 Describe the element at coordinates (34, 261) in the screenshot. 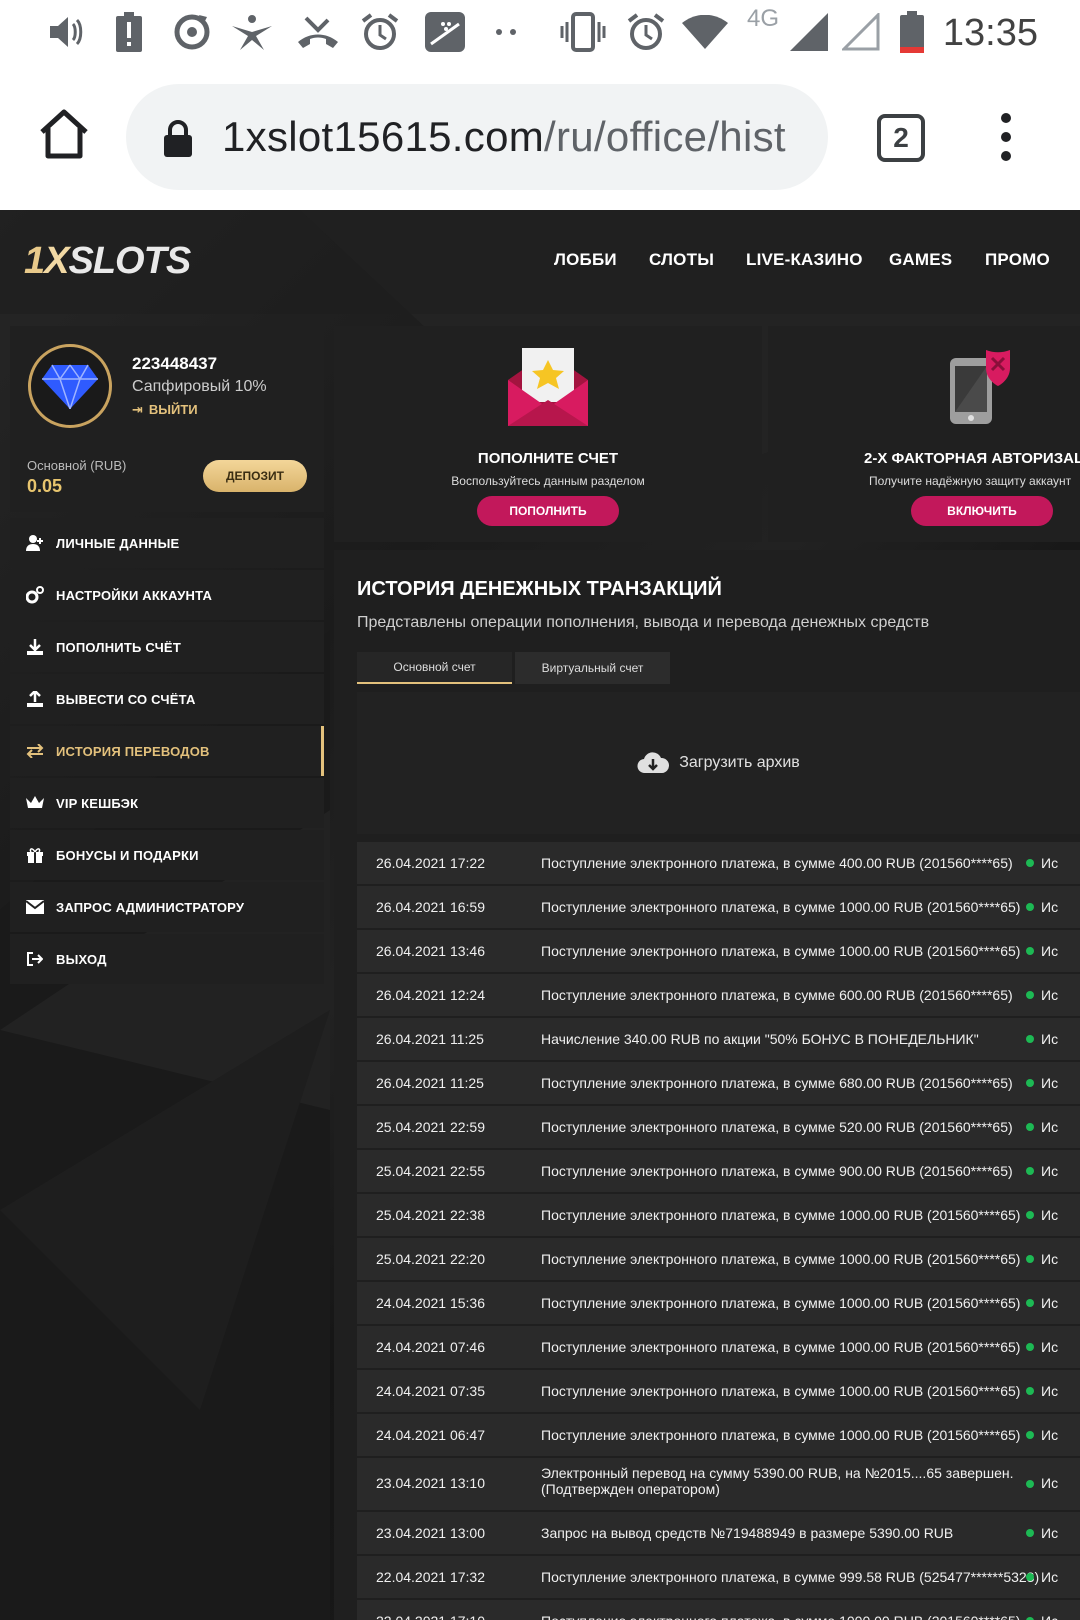

I see `logo-prefix: 1` at that location.